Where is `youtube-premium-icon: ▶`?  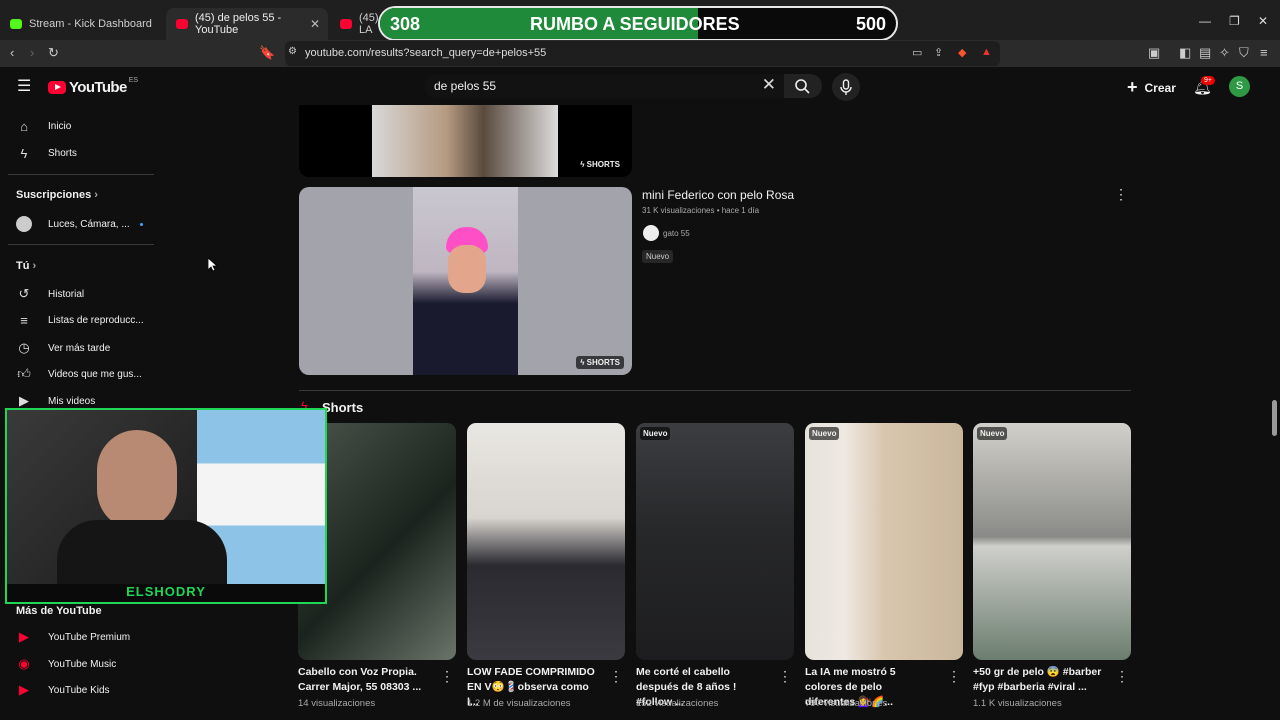
youtube-premium-icon: ▶ is located at coordinates (24, 636).